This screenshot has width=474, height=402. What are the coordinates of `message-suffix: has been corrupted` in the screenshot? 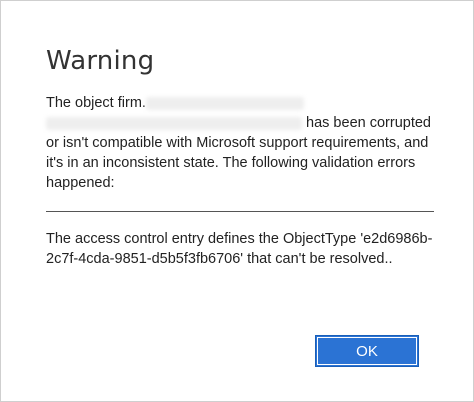 It's located at (366, 123).